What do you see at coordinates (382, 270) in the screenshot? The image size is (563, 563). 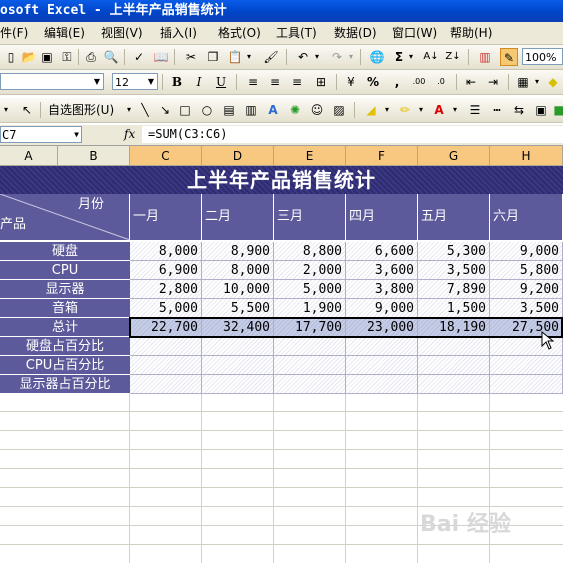 I see `data-cell: 3,600` at bounding box center [382, 270].